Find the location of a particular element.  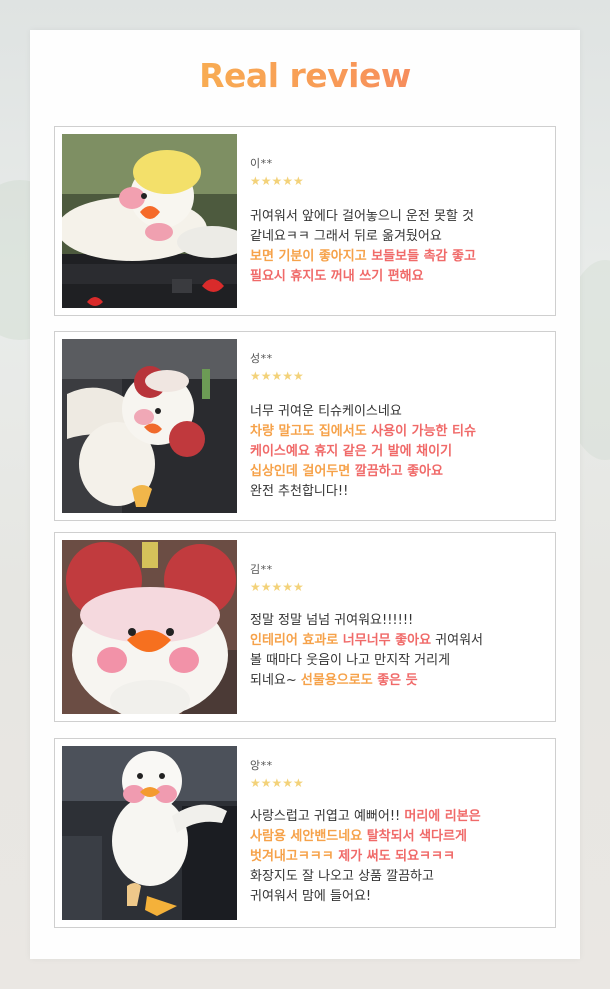

review-text-segment: 사랑스럽고 귀엽고 예뻐어!! is located at coordinates (327, 816).